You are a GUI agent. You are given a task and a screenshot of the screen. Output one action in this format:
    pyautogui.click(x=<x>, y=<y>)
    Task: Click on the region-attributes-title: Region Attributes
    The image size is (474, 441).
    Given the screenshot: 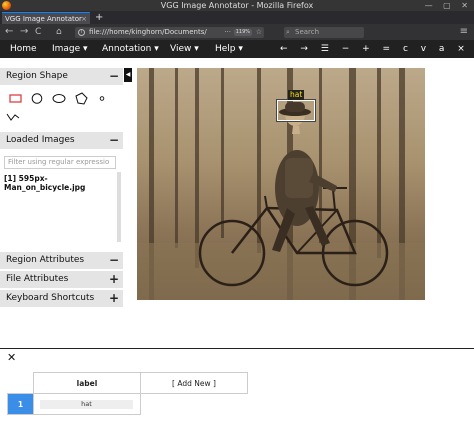 What is the action you would take?
    pyautogui.click(x=45, y=260)
    